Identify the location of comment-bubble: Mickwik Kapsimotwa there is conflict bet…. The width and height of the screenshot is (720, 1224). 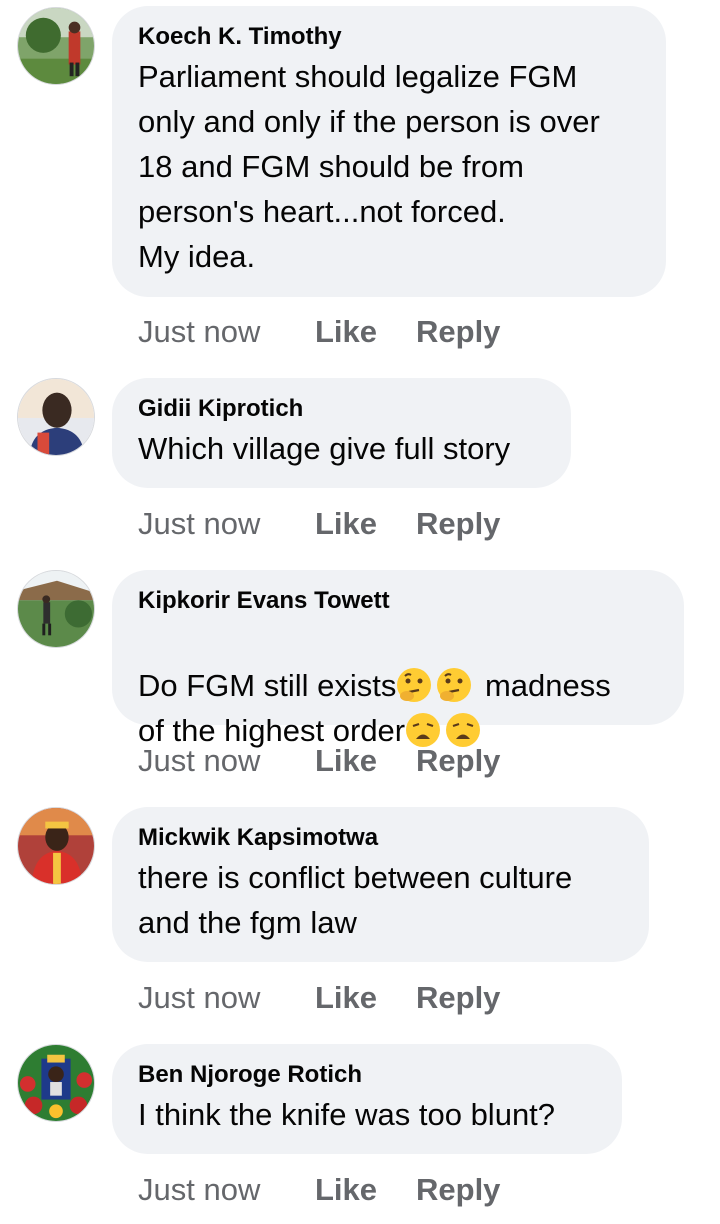
(380, 884).